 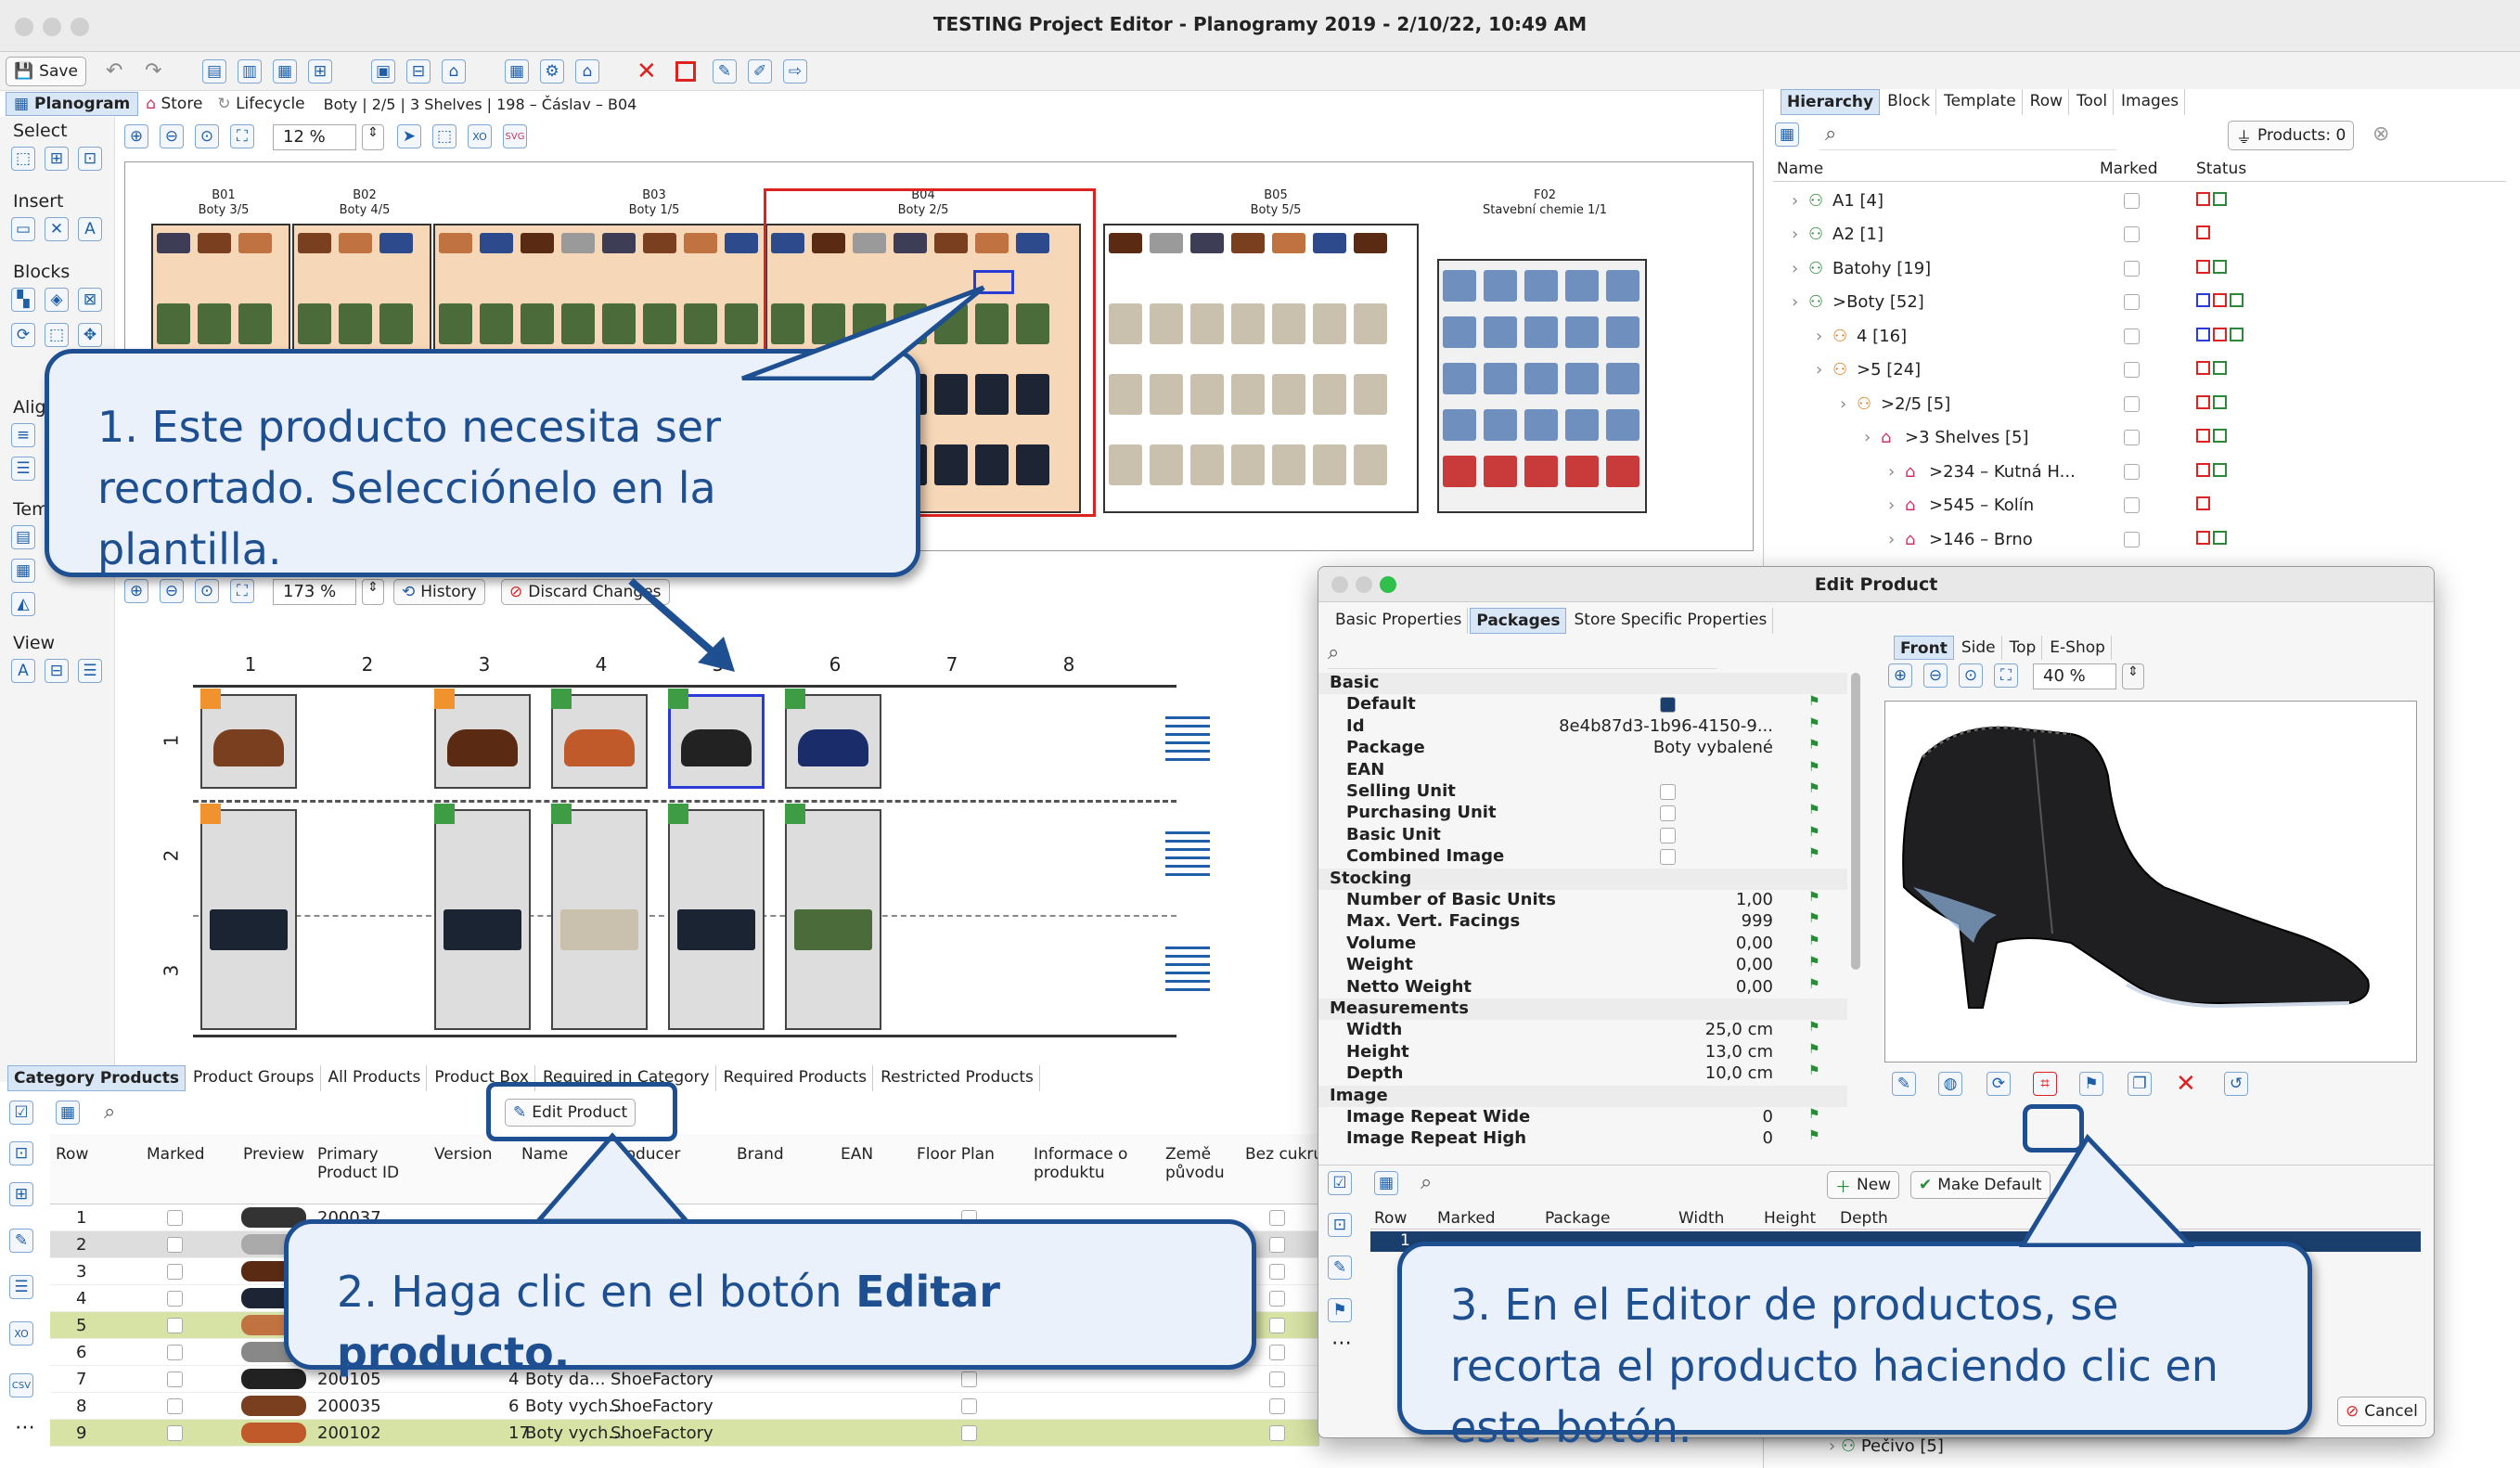 What do you see at coordinates (2139, 234) in the screenshot?
I see `tree-item: › ⚇ A2 [1]` at bounding box center [2139, 234].